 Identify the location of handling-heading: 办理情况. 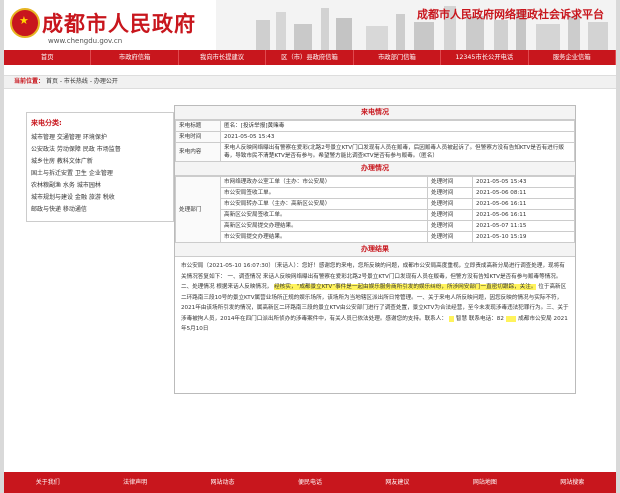
(375, 169).